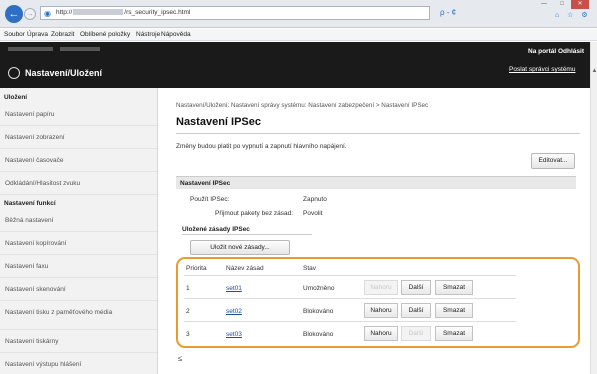 The image size is (597, 374). What do you see at coordinates (573, 15) in the screenshot?
I see `toolbar-icons: ⌂ ☆ ⚙` at bounding box center [573, 15].